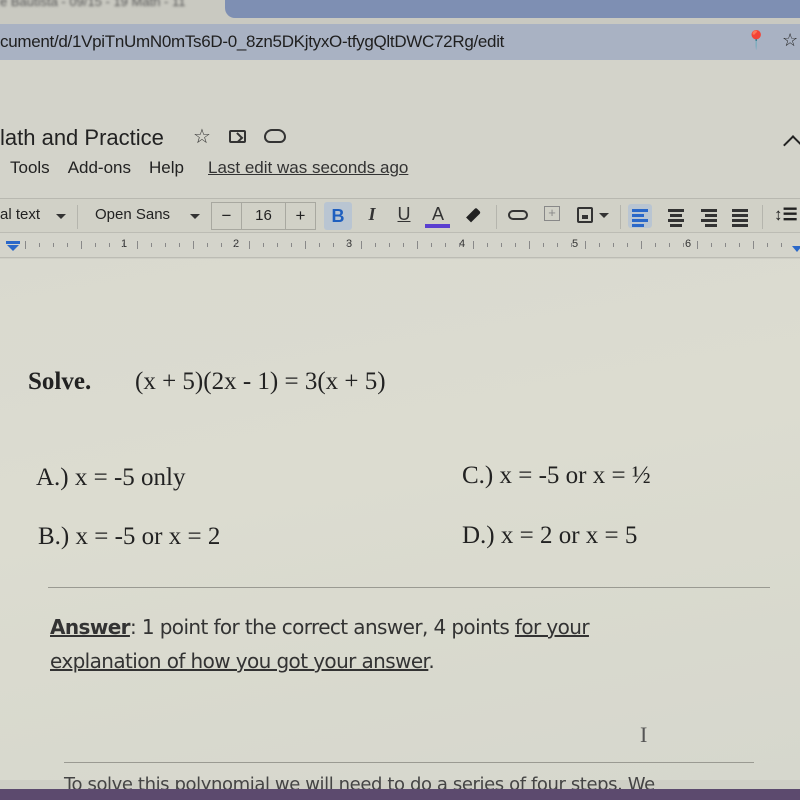  What do you see at coordinates (13, 246) in the screenshot?
I see `indent-marker-icon` at bounding box center [13, 246].